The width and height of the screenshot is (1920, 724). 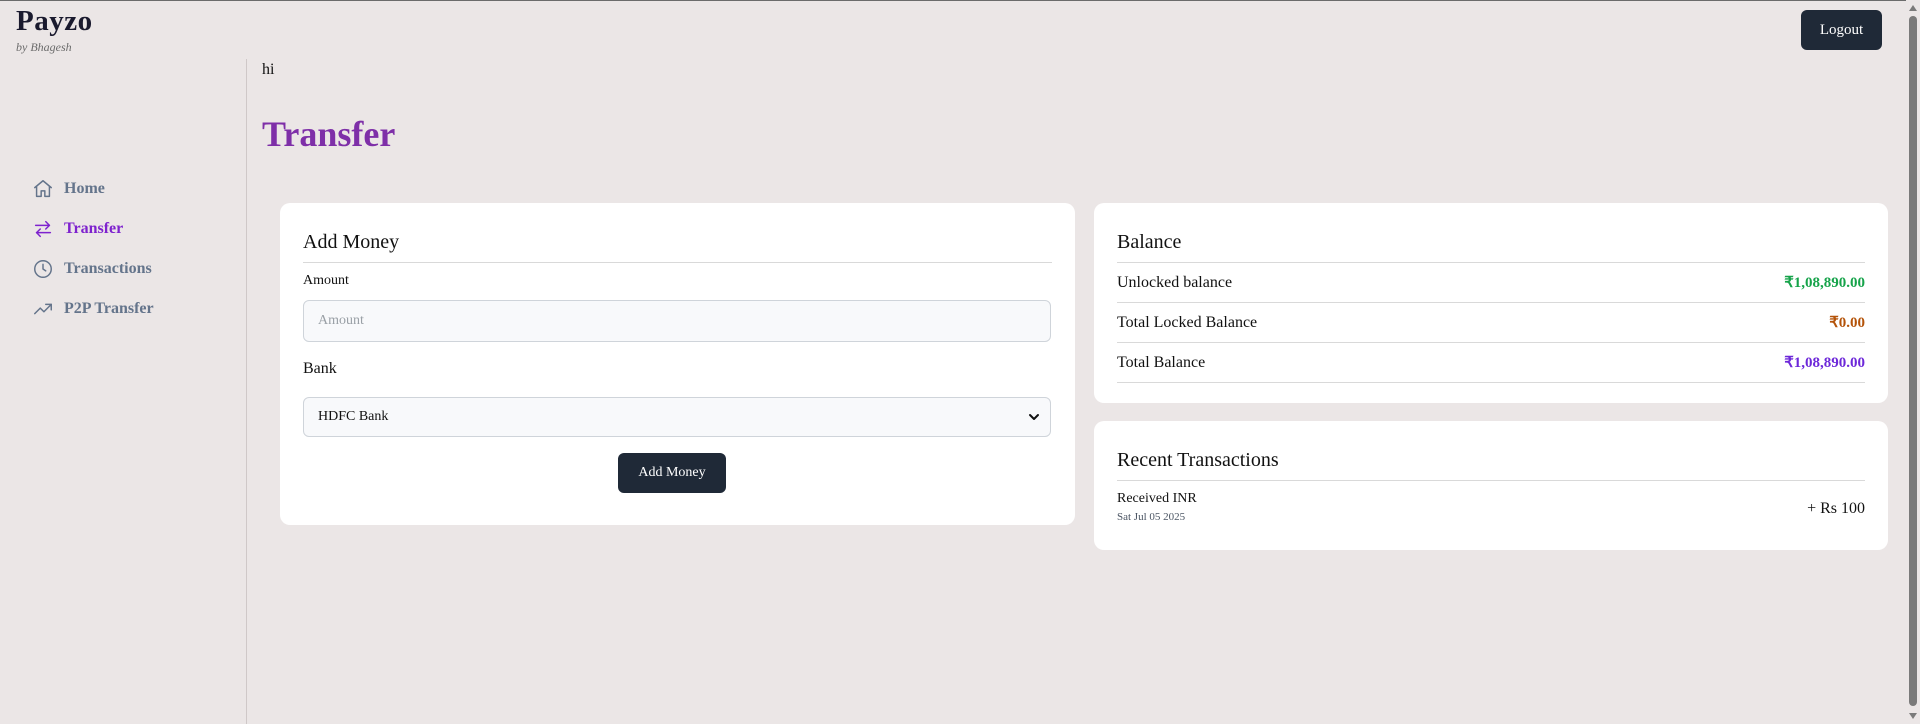 What do you see at coordinates (1149, 242) in the screenshot?
I see `balance-title: Balance` at bounding box center [1149, 242].